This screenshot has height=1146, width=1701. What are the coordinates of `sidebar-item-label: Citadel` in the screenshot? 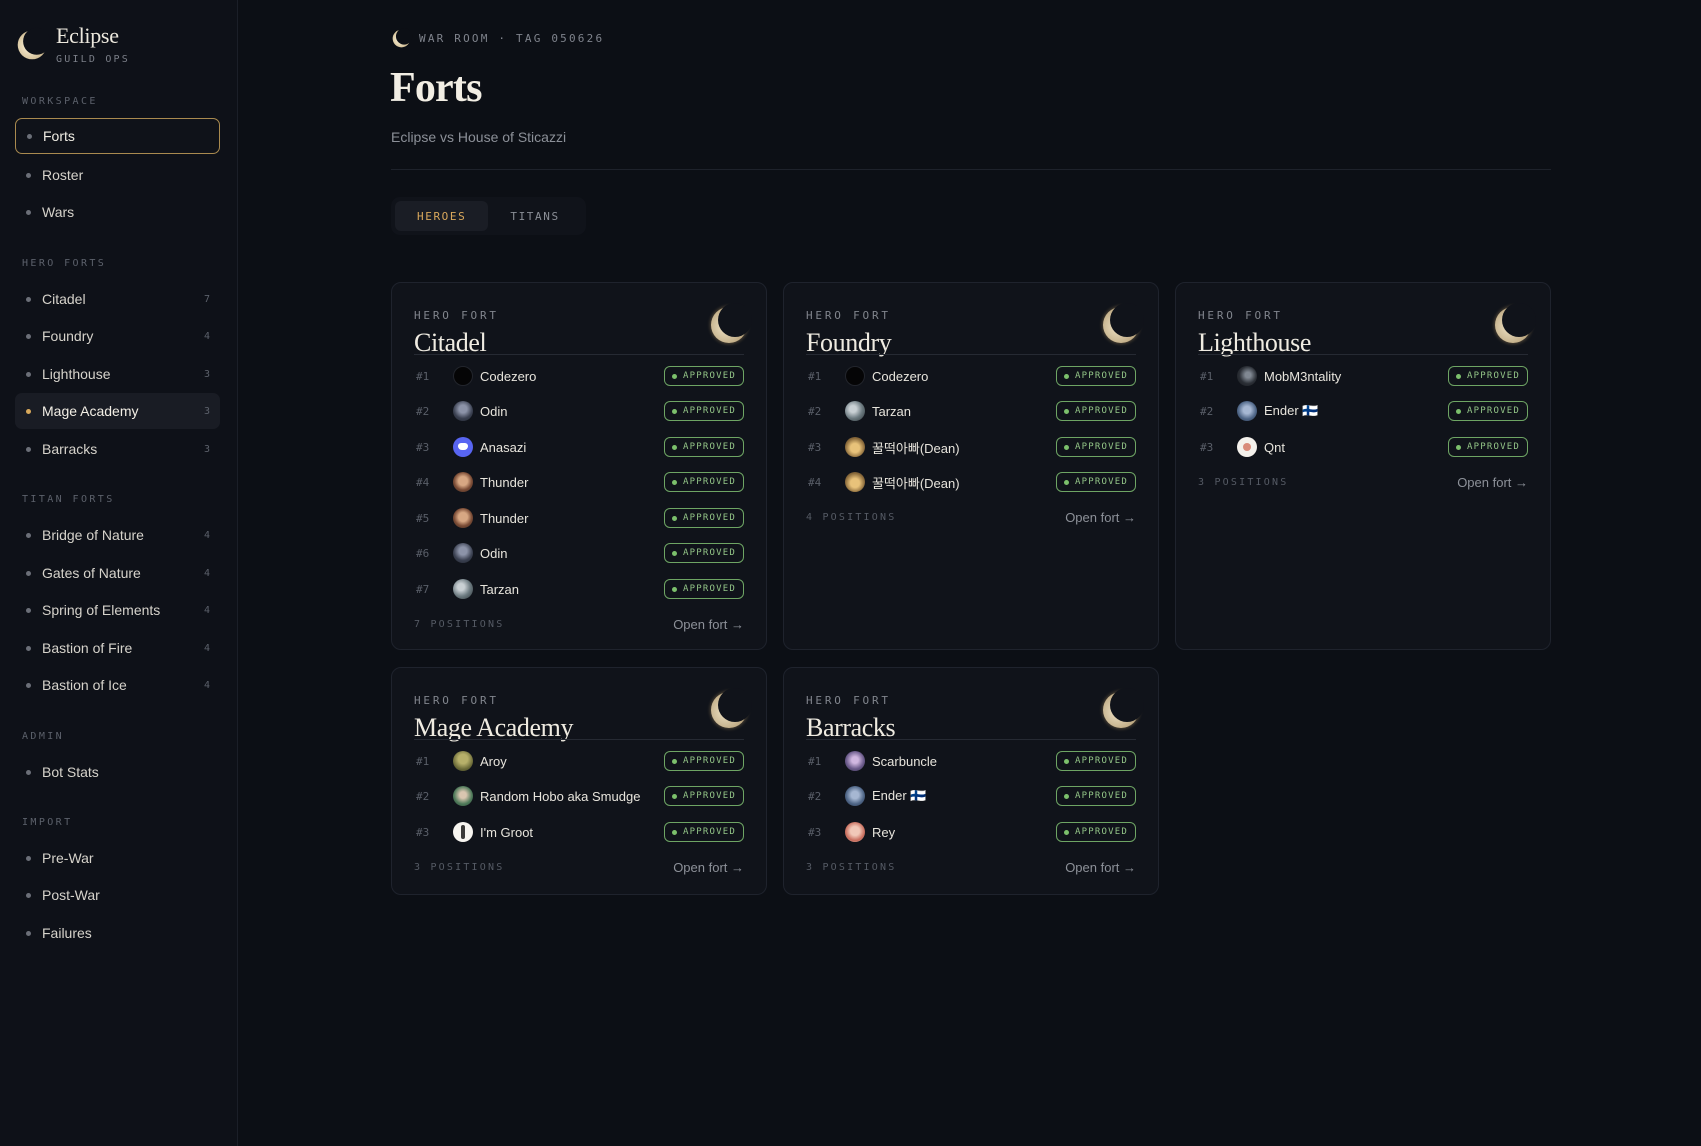 It's located at (64, 299).